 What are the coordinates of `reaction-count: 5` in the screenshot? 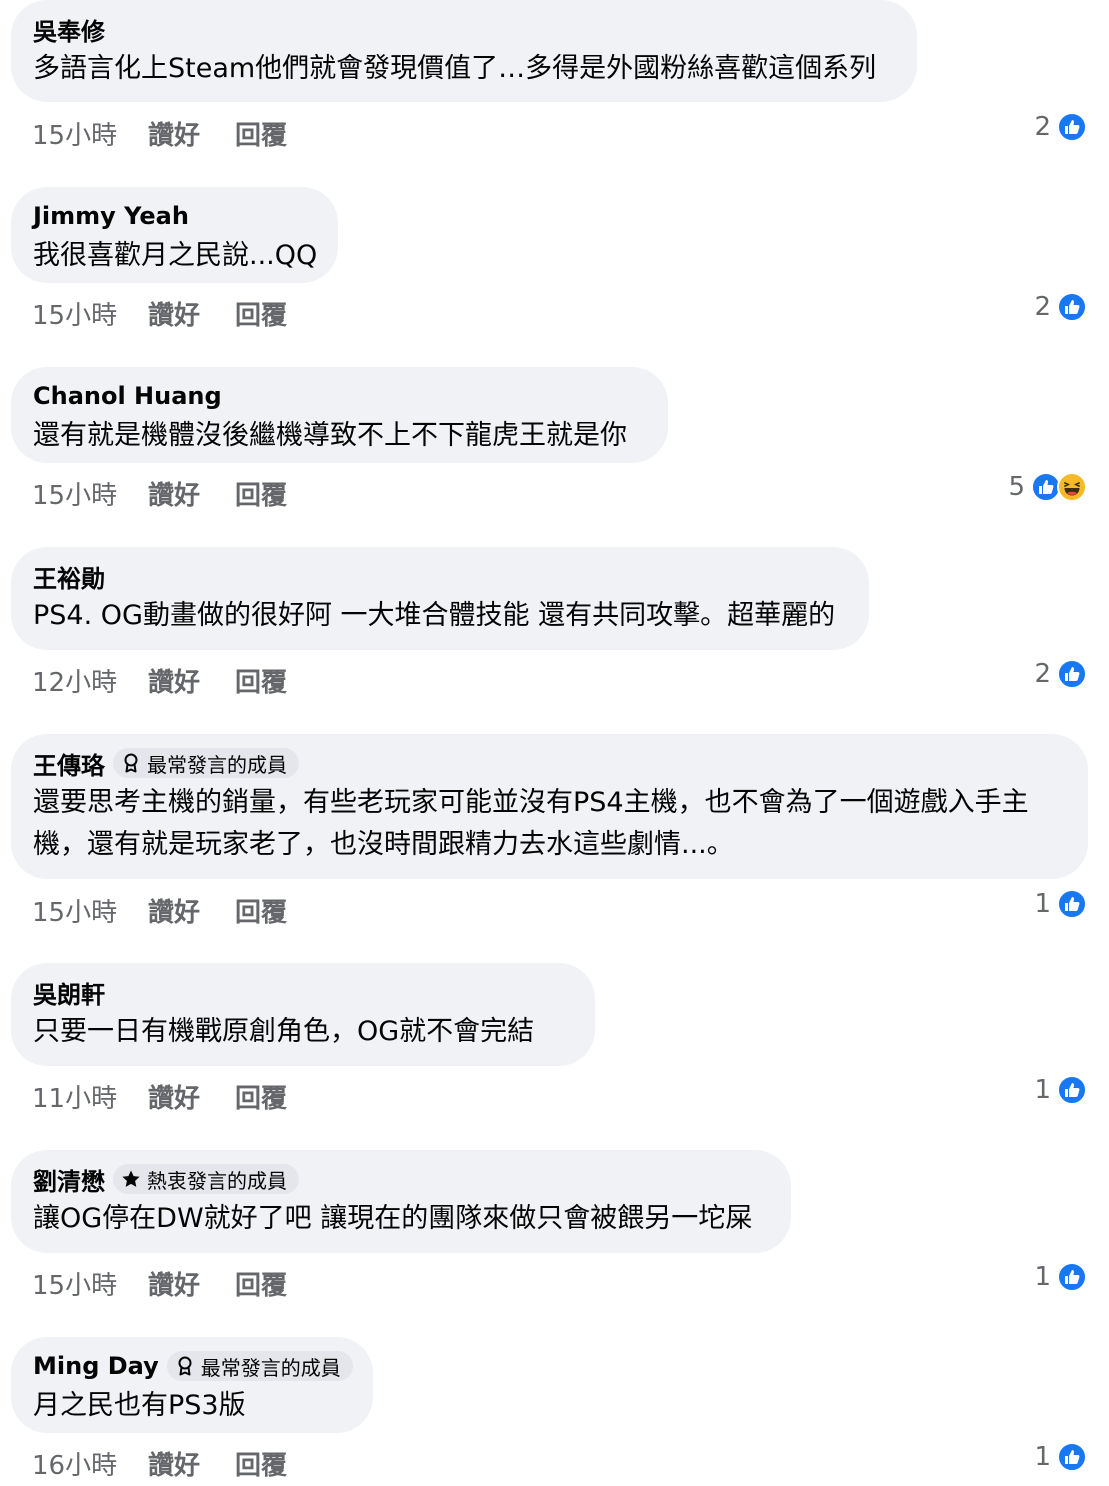 It's located at (1016, 487).